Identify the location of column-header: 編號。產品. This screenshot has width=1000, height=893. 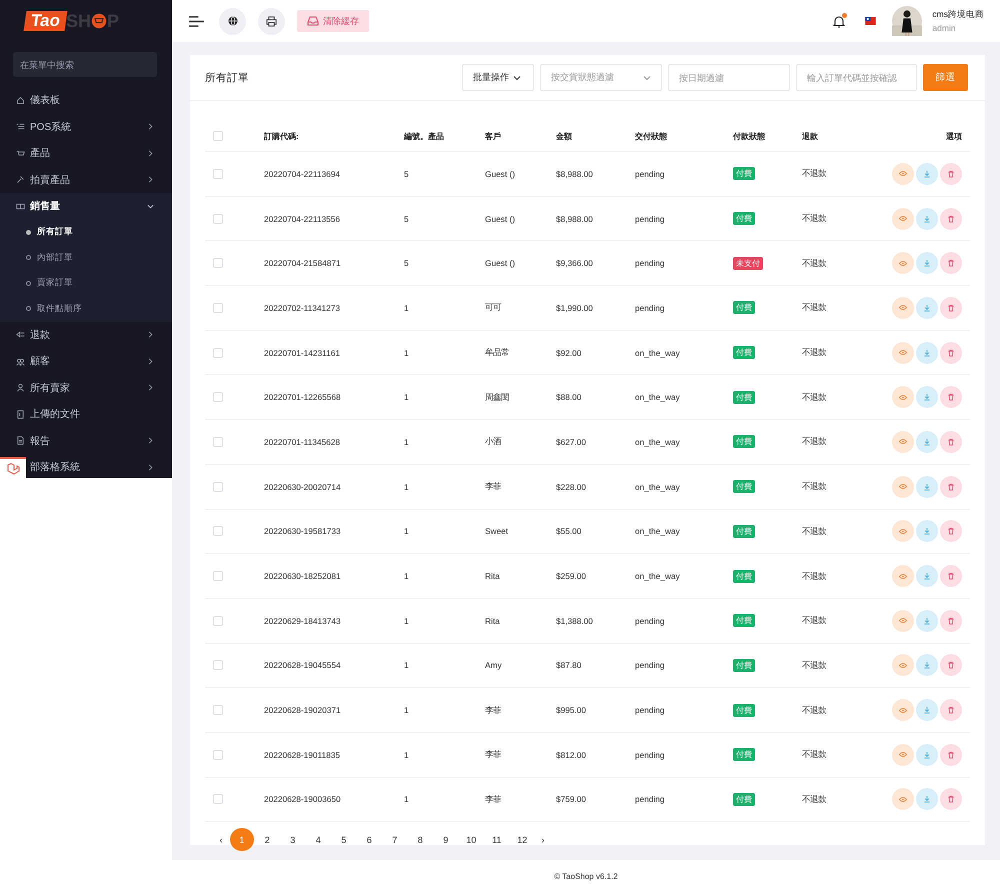
(424, 136).